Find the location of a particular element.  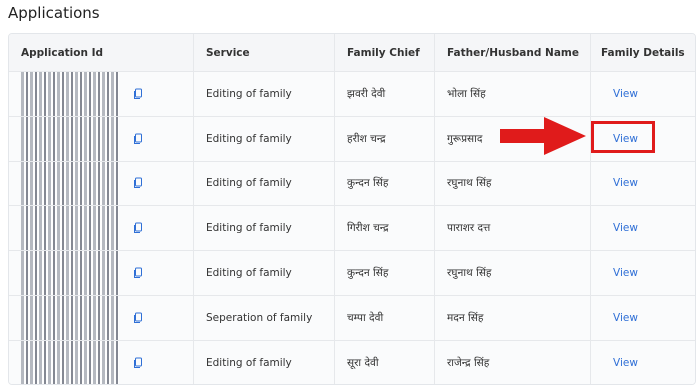

family-chief-cell: सूरा देवी is located at coordinates (385, 362).